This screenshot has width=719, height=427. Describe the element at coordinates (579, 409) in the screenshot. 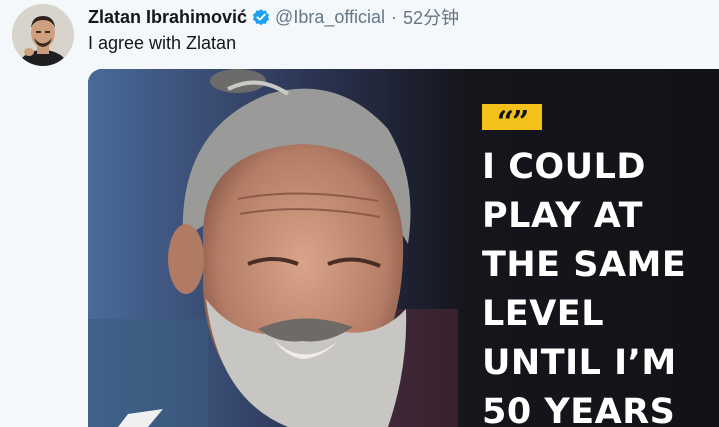

I see `quote-line: 50 YEARS` at that location.